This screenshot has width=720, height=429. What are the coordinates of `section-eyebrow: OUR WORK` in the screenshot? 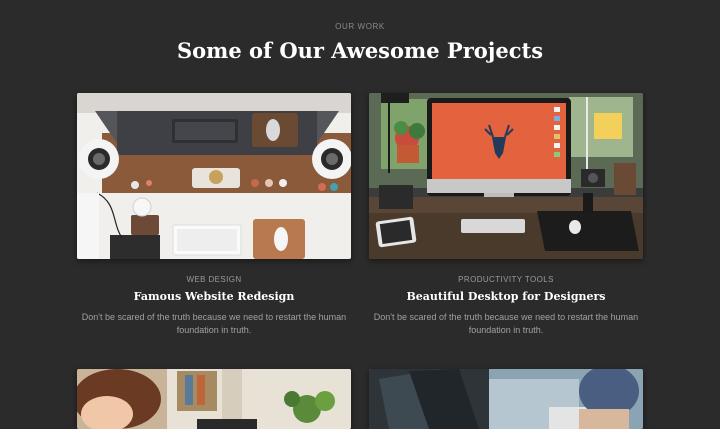 It's located at (360, 26).